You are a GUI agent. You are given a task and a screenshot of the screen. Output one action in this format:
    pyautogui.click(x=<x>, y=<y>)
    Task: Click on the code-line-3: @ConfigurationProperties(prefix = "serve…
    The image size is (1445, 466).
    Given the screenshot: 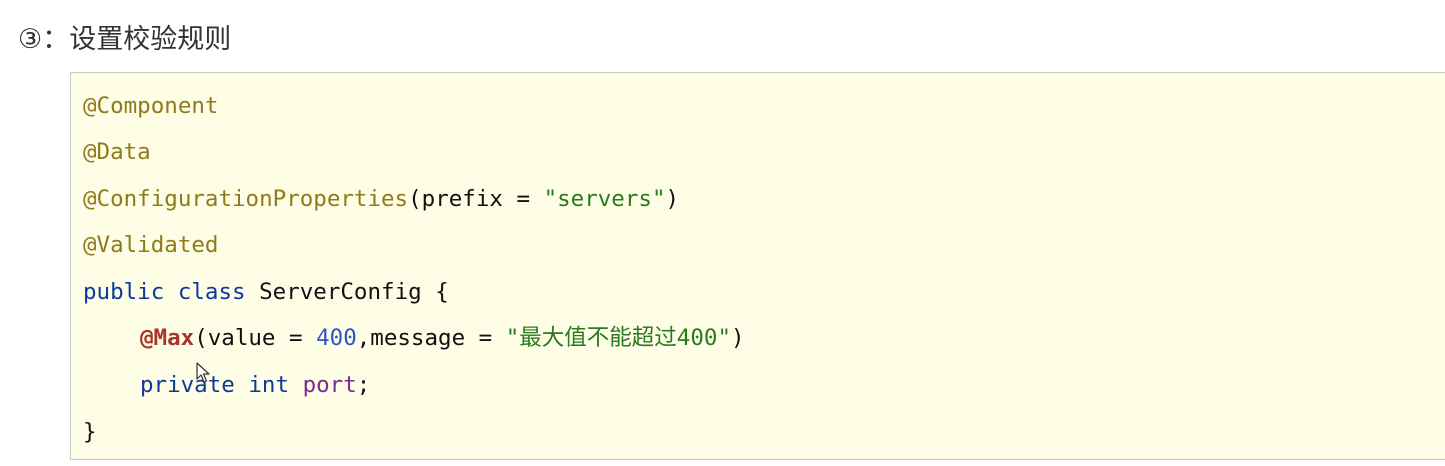 What is the action you would take?
    pyautogui.click(x=381, y=199)
    